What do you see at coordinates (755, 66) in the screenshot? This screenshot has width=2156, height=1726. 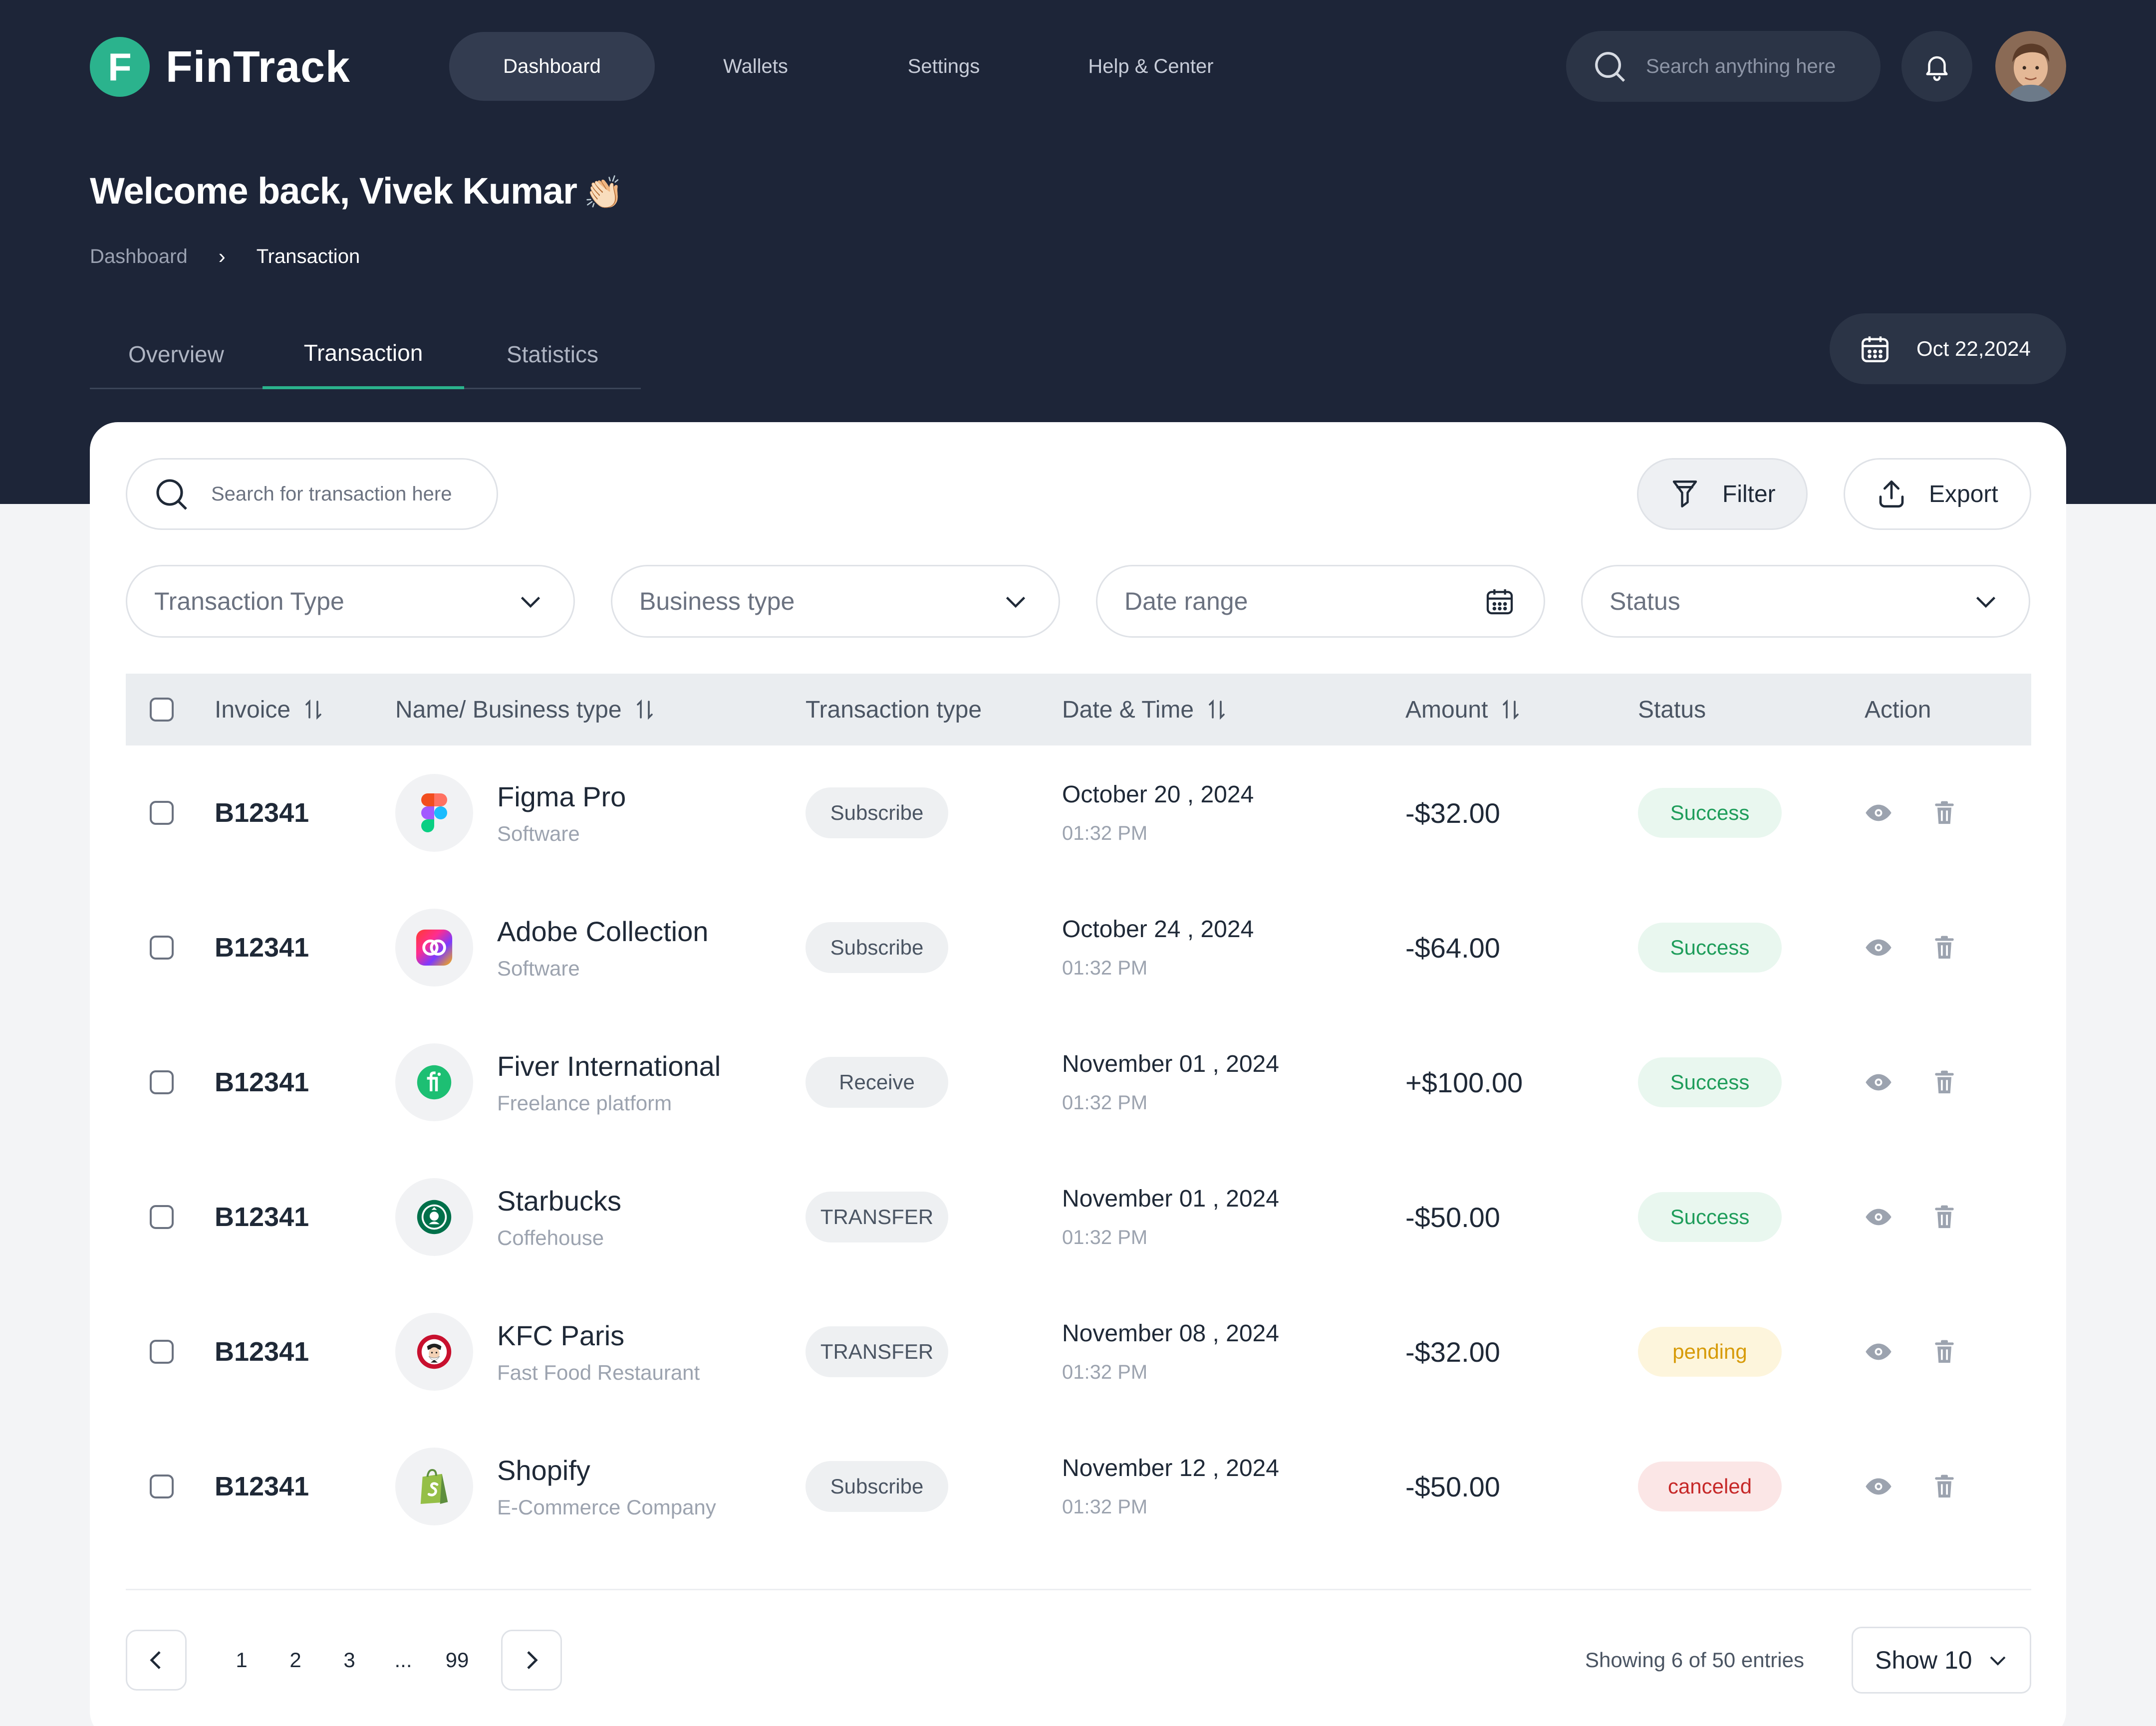 I see `nav-wallets: Wallets` at bounding box center [755, 66].